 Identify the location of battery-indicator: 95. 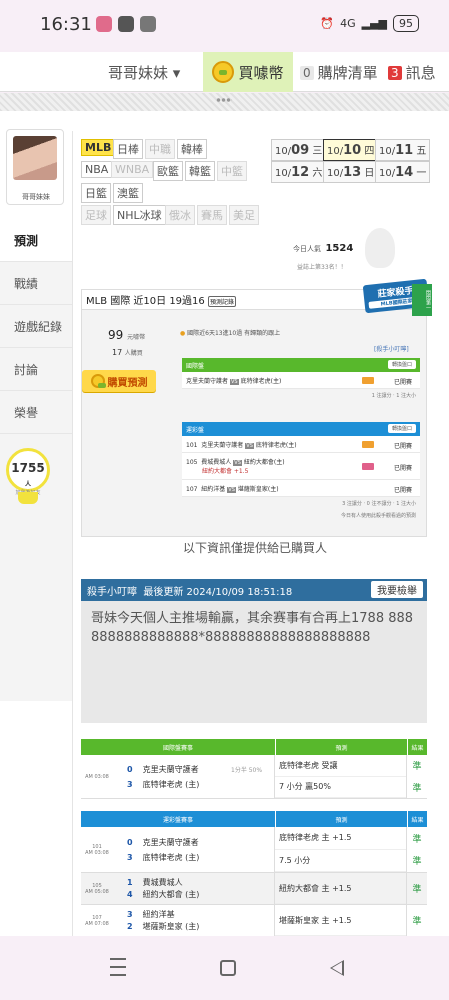
(406, 23).